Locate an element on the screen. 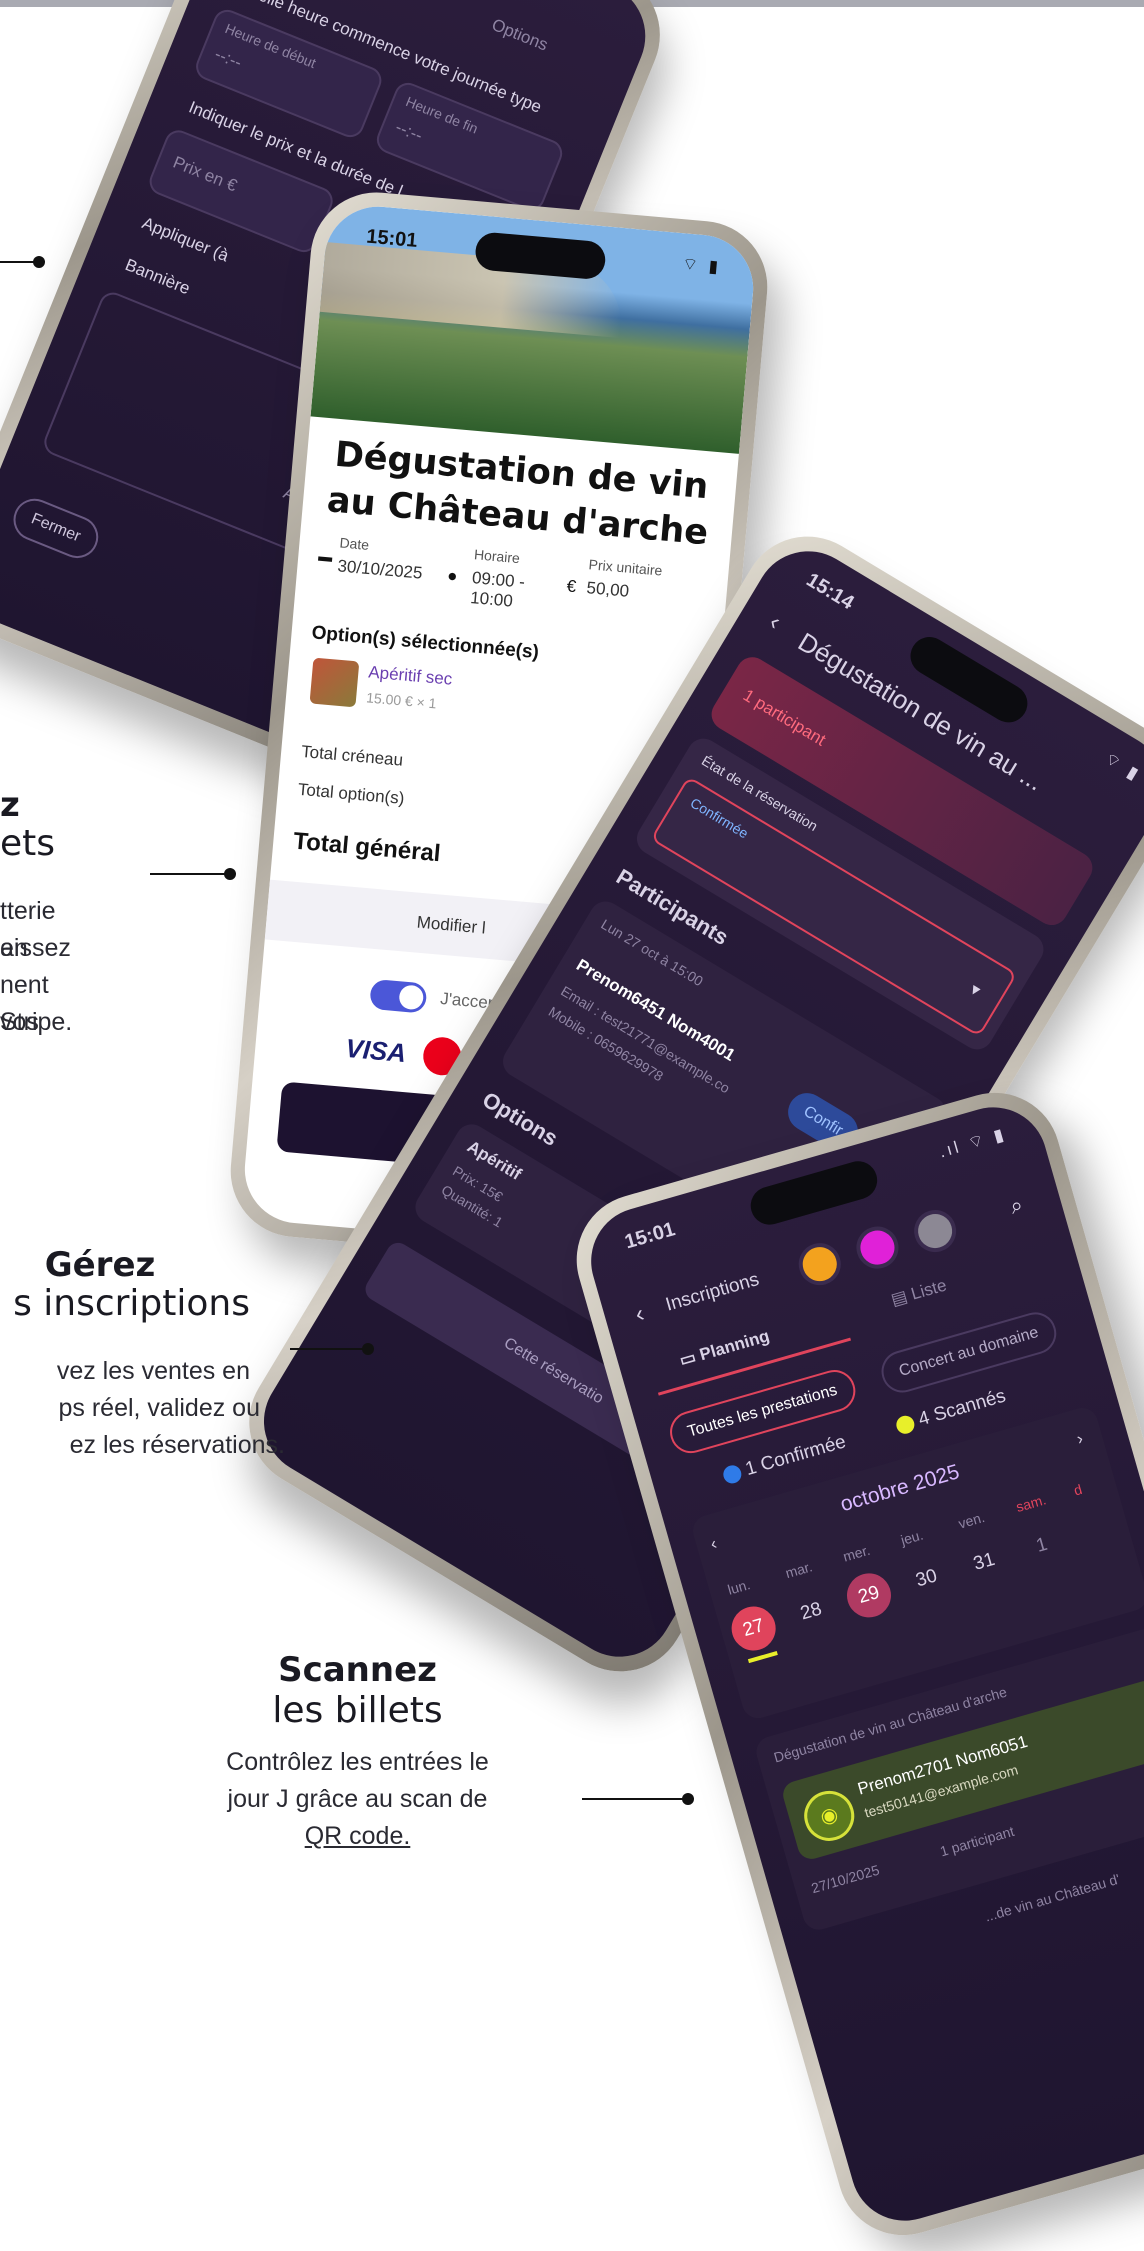 The height and width of the screenshot is (2251, 1144). state-value: Confirmée is located at coordinates (719, 818).